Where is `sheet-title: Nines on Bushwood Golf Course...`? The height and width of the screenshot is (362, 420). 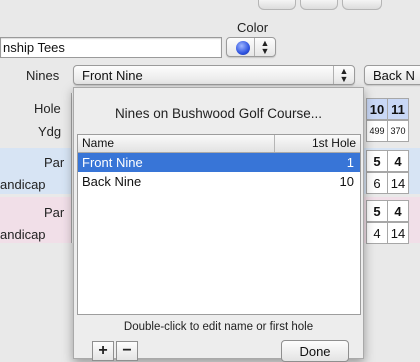
sheet-title: Nines on Bushwood Golf Course... is located at coordinates (218, 113).